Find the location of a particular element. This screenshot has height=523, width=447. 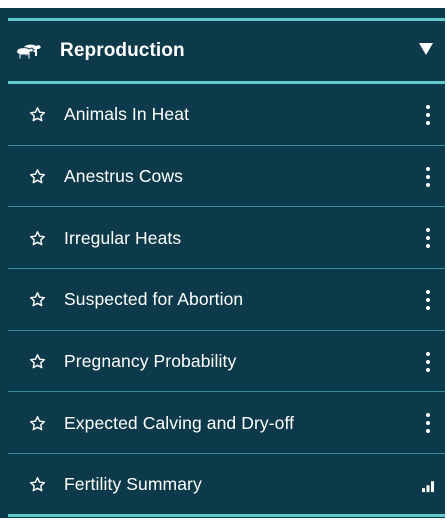

menu-item-anestrus-cows: Anestrus Cows is located at coordinates (222, 177).